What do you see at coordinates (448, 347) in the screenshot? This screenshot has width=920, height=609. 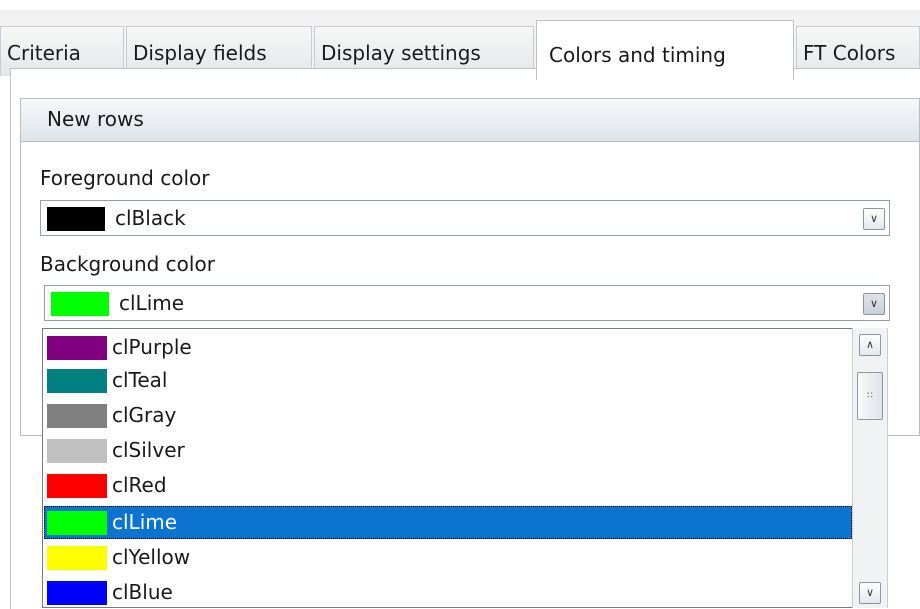 I see `list-item: clPurple` at bounding box center [448, 347].